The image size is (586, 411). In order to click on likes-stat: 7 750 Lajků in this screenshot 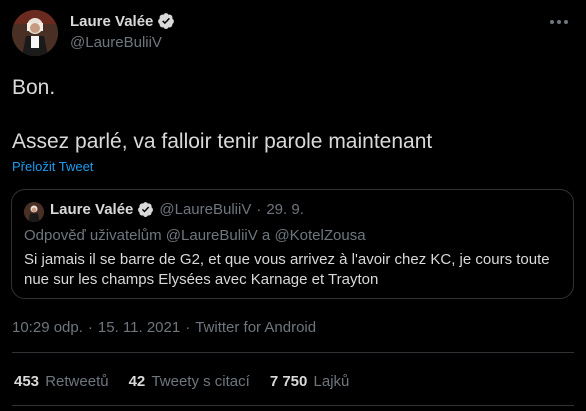, I will do `click(310, 381)`.